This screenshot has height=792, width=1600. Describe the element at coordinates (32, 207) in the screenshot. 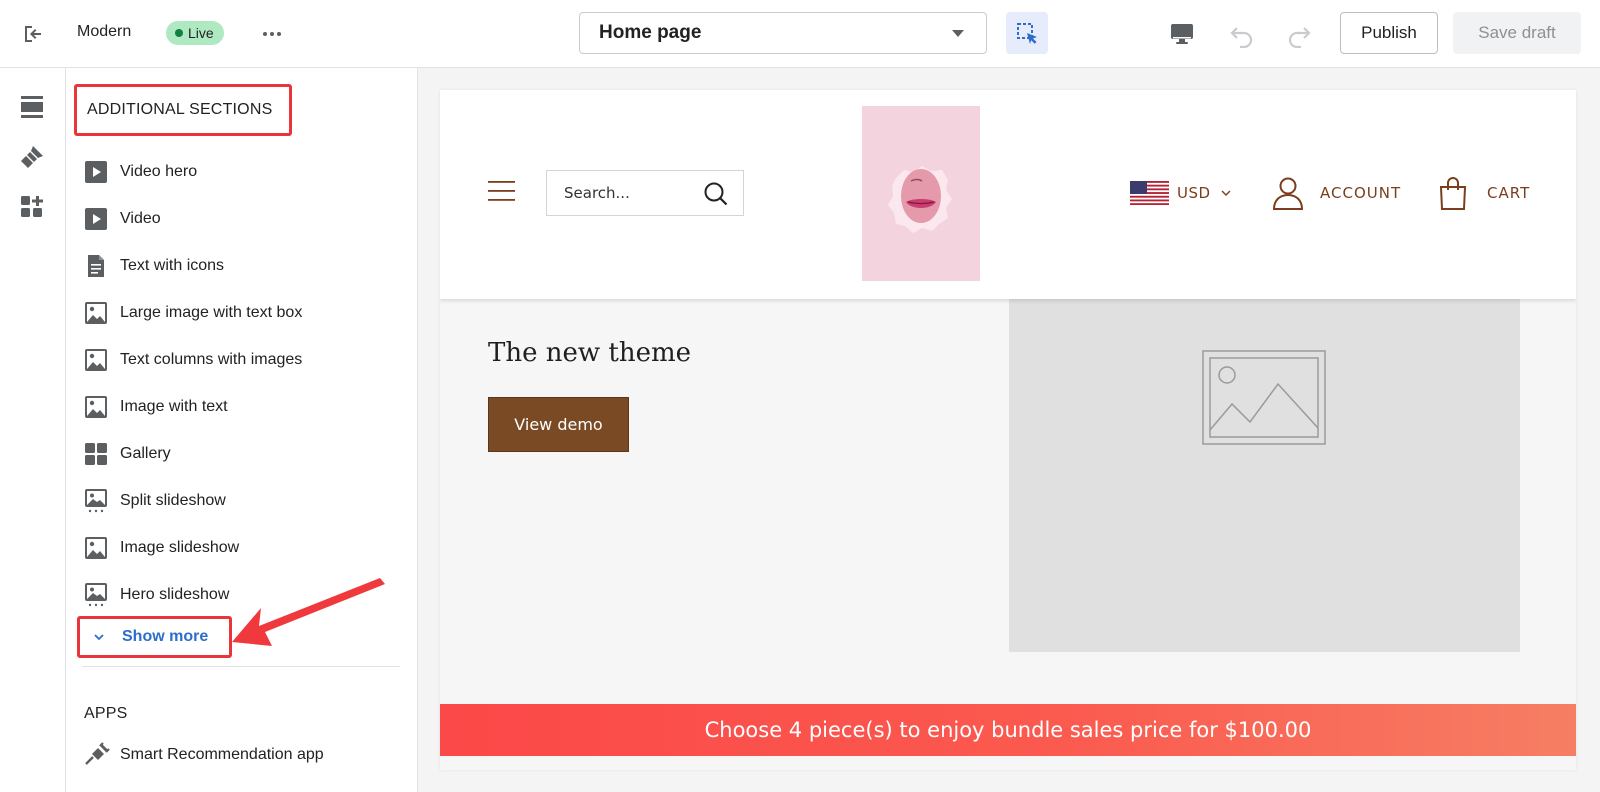

I see `app-embeds-icon` at that location.